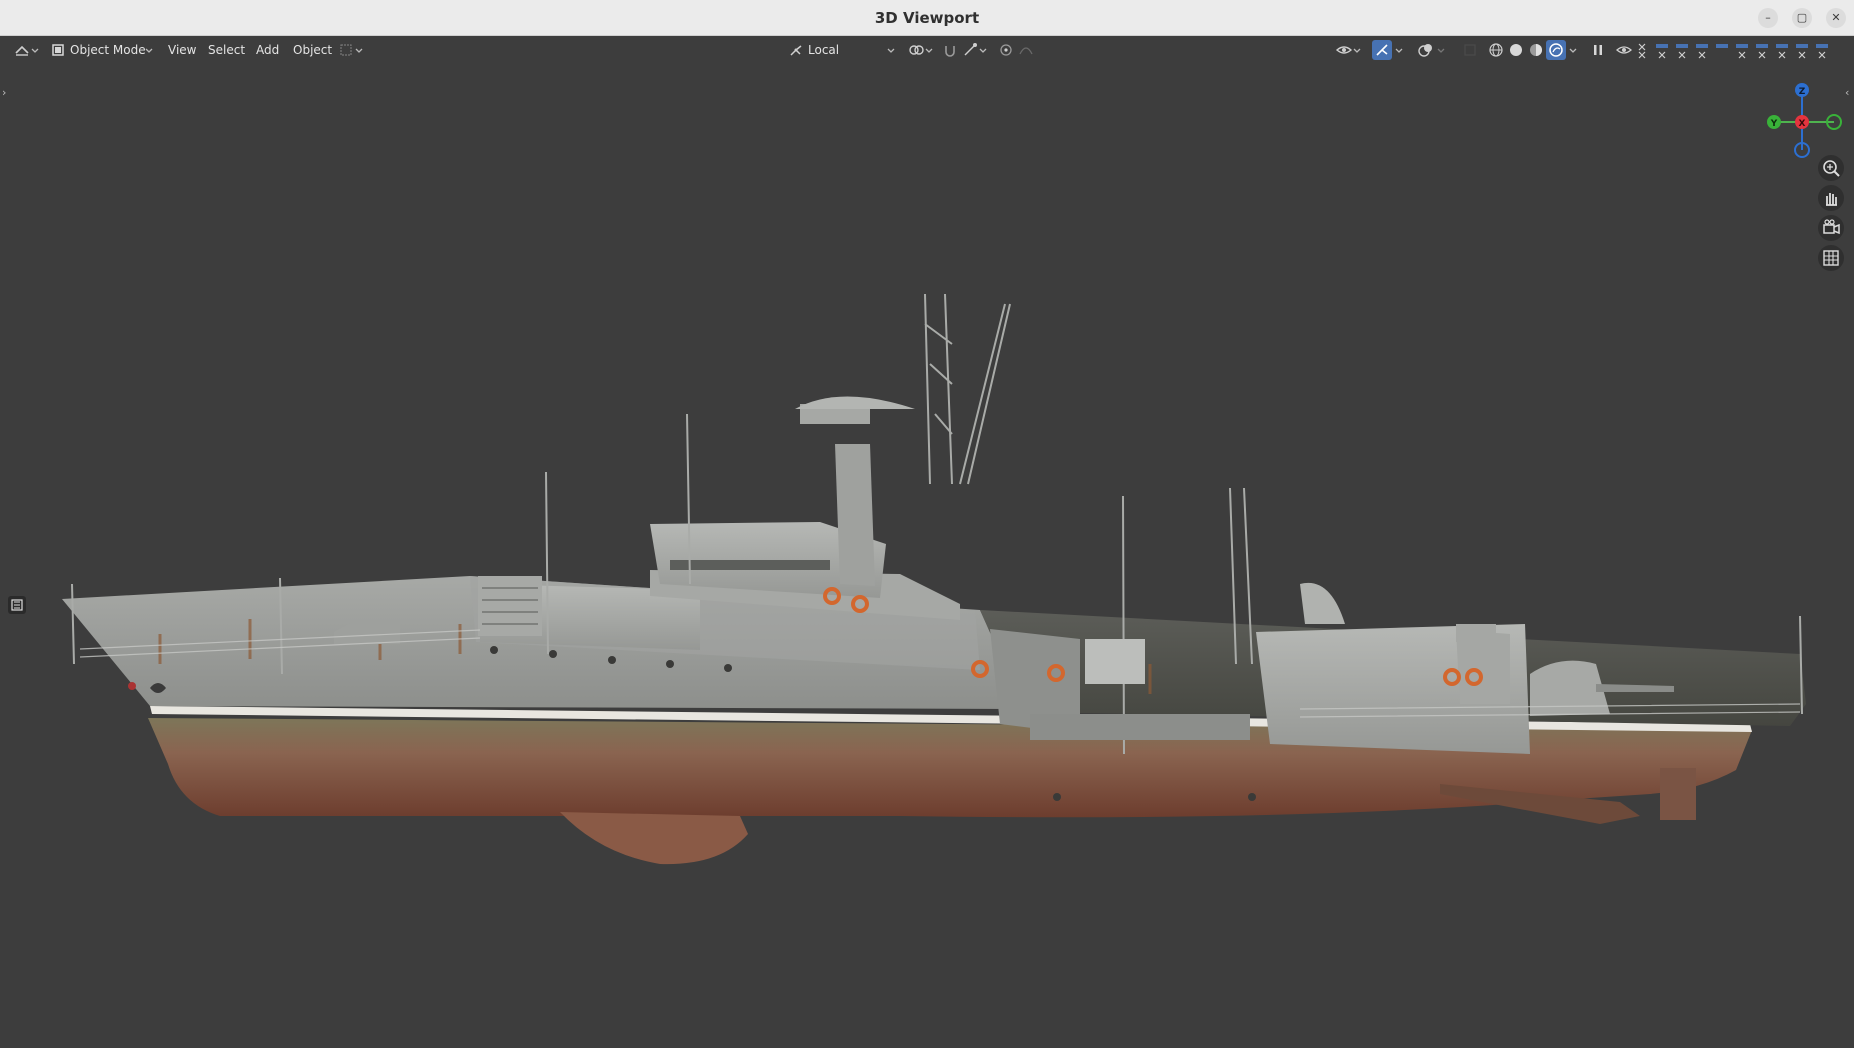 The height and width of the screenshot is (1048, 1854). Describe the element at coordinates (1573, 50) in the screenshot. I see `shading-dropdown-icon` at that location.